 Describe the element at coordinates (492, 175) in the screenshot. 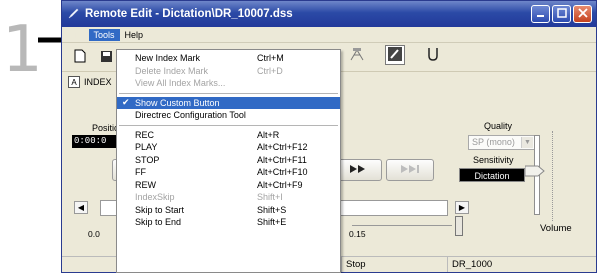

I see `sensitivity-display: Dictation` at that location.